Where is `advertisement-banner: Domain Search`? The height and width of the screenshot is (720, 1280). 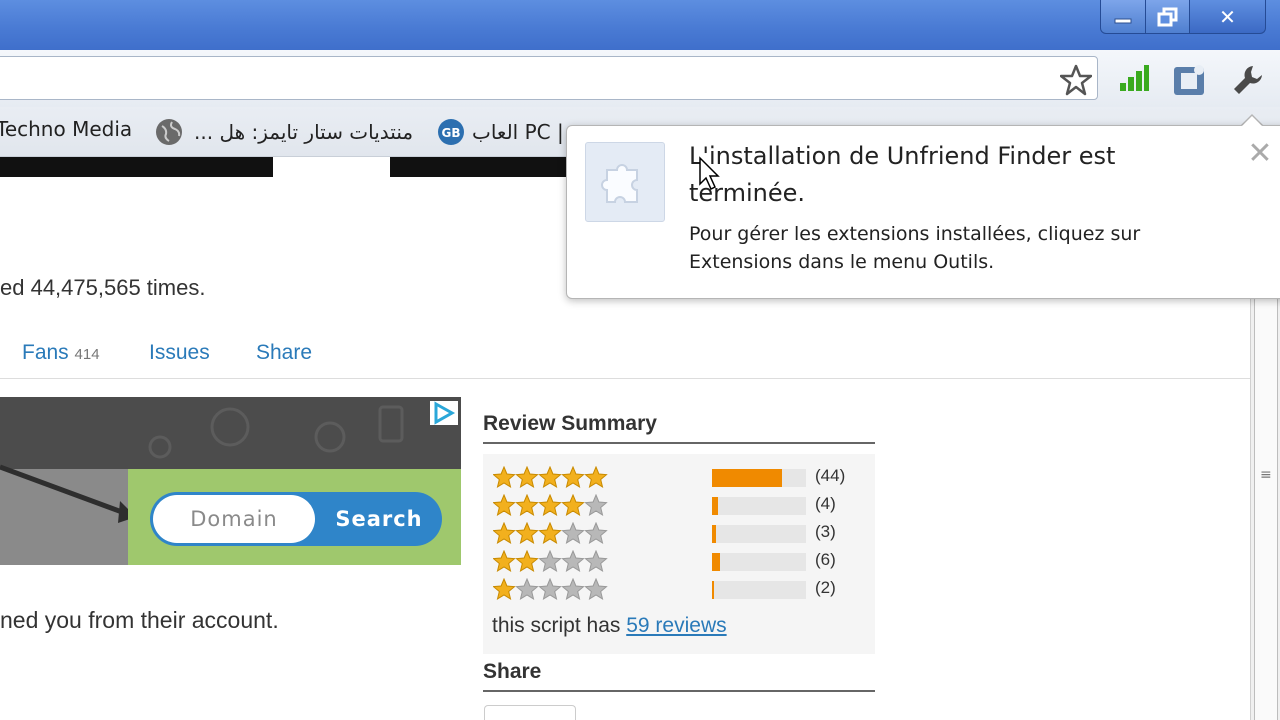 advertisement-banner: Domain Search is located at coordinates (230, 481).